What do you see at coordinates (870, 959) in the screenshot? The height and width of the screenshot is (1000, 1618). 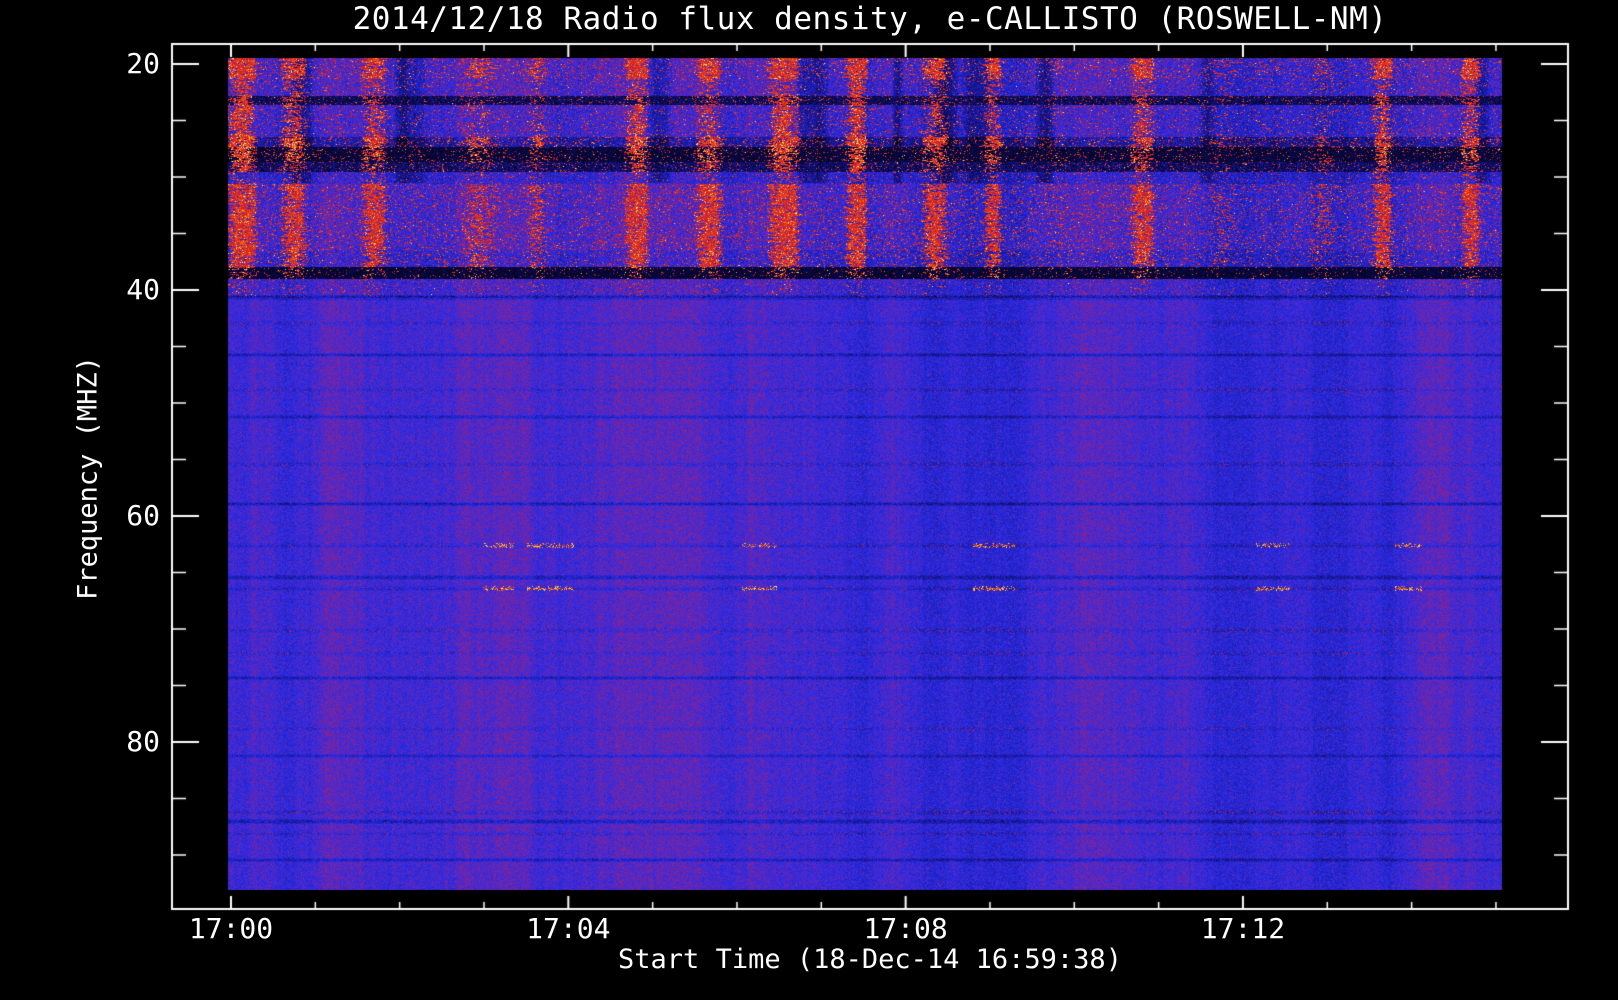 I see `x-axis-label: Start Time (18-Dec-14 16:59:38)` at bounding box center [870, 959].